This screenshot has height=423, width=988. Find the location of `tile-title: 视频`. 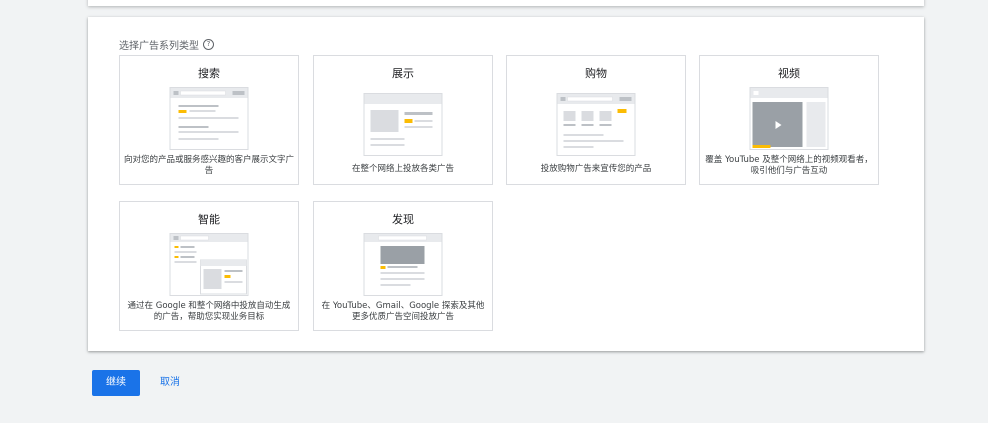

tile-title: 视频 is located at coordinates (789, 73).